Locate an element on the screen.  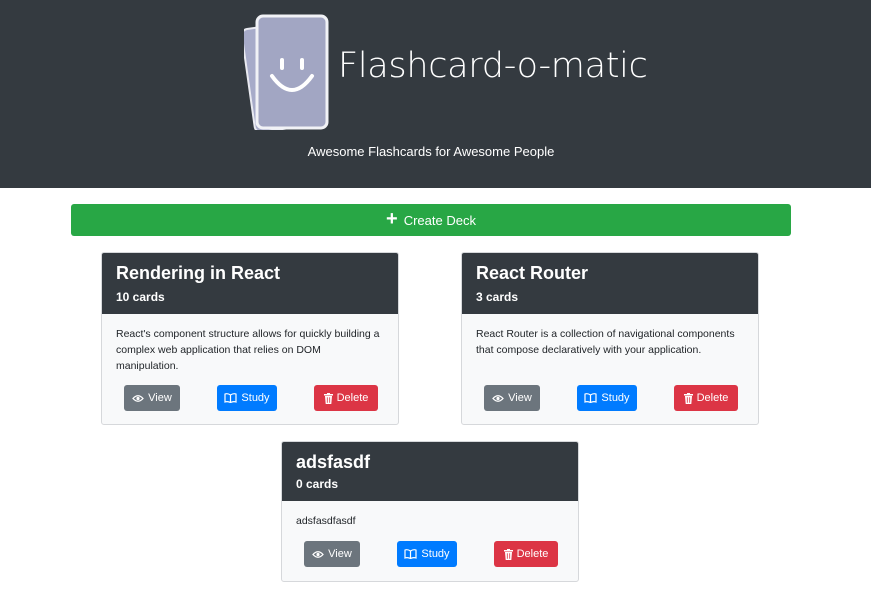
deck-description: adsfasdfasdf is located at coordinates (326, 521).